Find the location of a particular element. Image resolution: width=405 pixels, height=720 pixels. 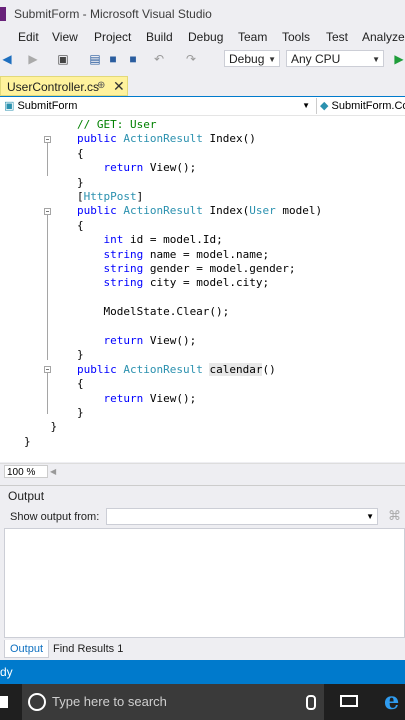

start-debugging-icon: ▶ is located at coordinates (398, 59).